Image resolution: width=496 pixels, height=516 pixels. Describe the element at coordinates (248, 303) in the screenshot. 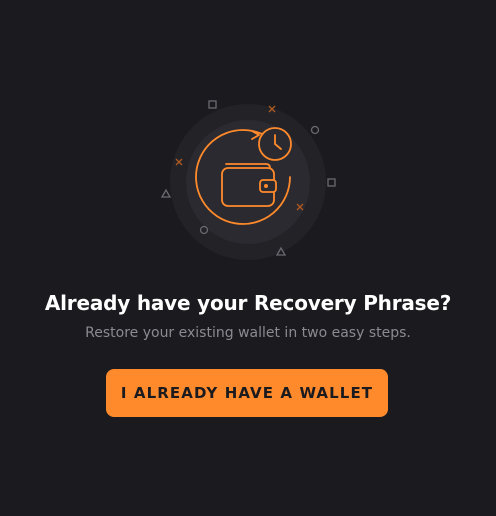

I see `page-heading: Already have your Recovery Phrase?` at that location.